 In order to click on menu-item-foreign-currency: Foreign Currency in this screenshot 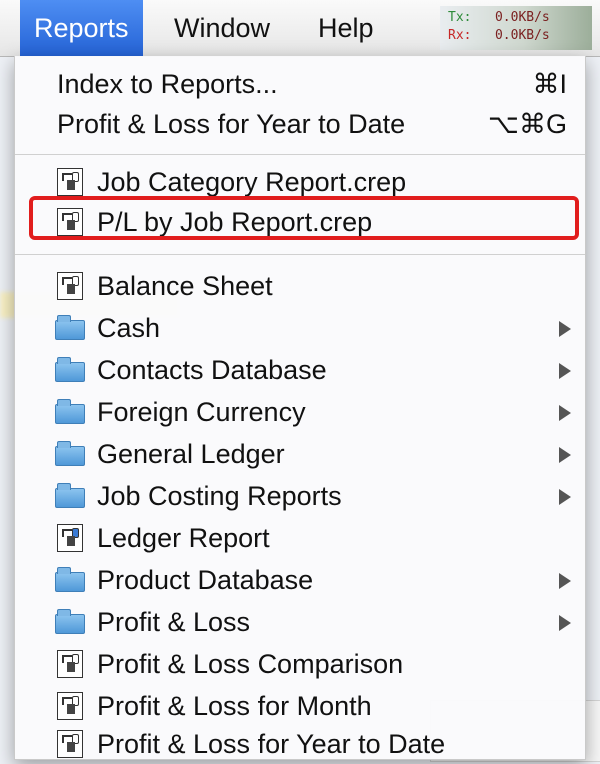, I will do `click(300, 412)`.